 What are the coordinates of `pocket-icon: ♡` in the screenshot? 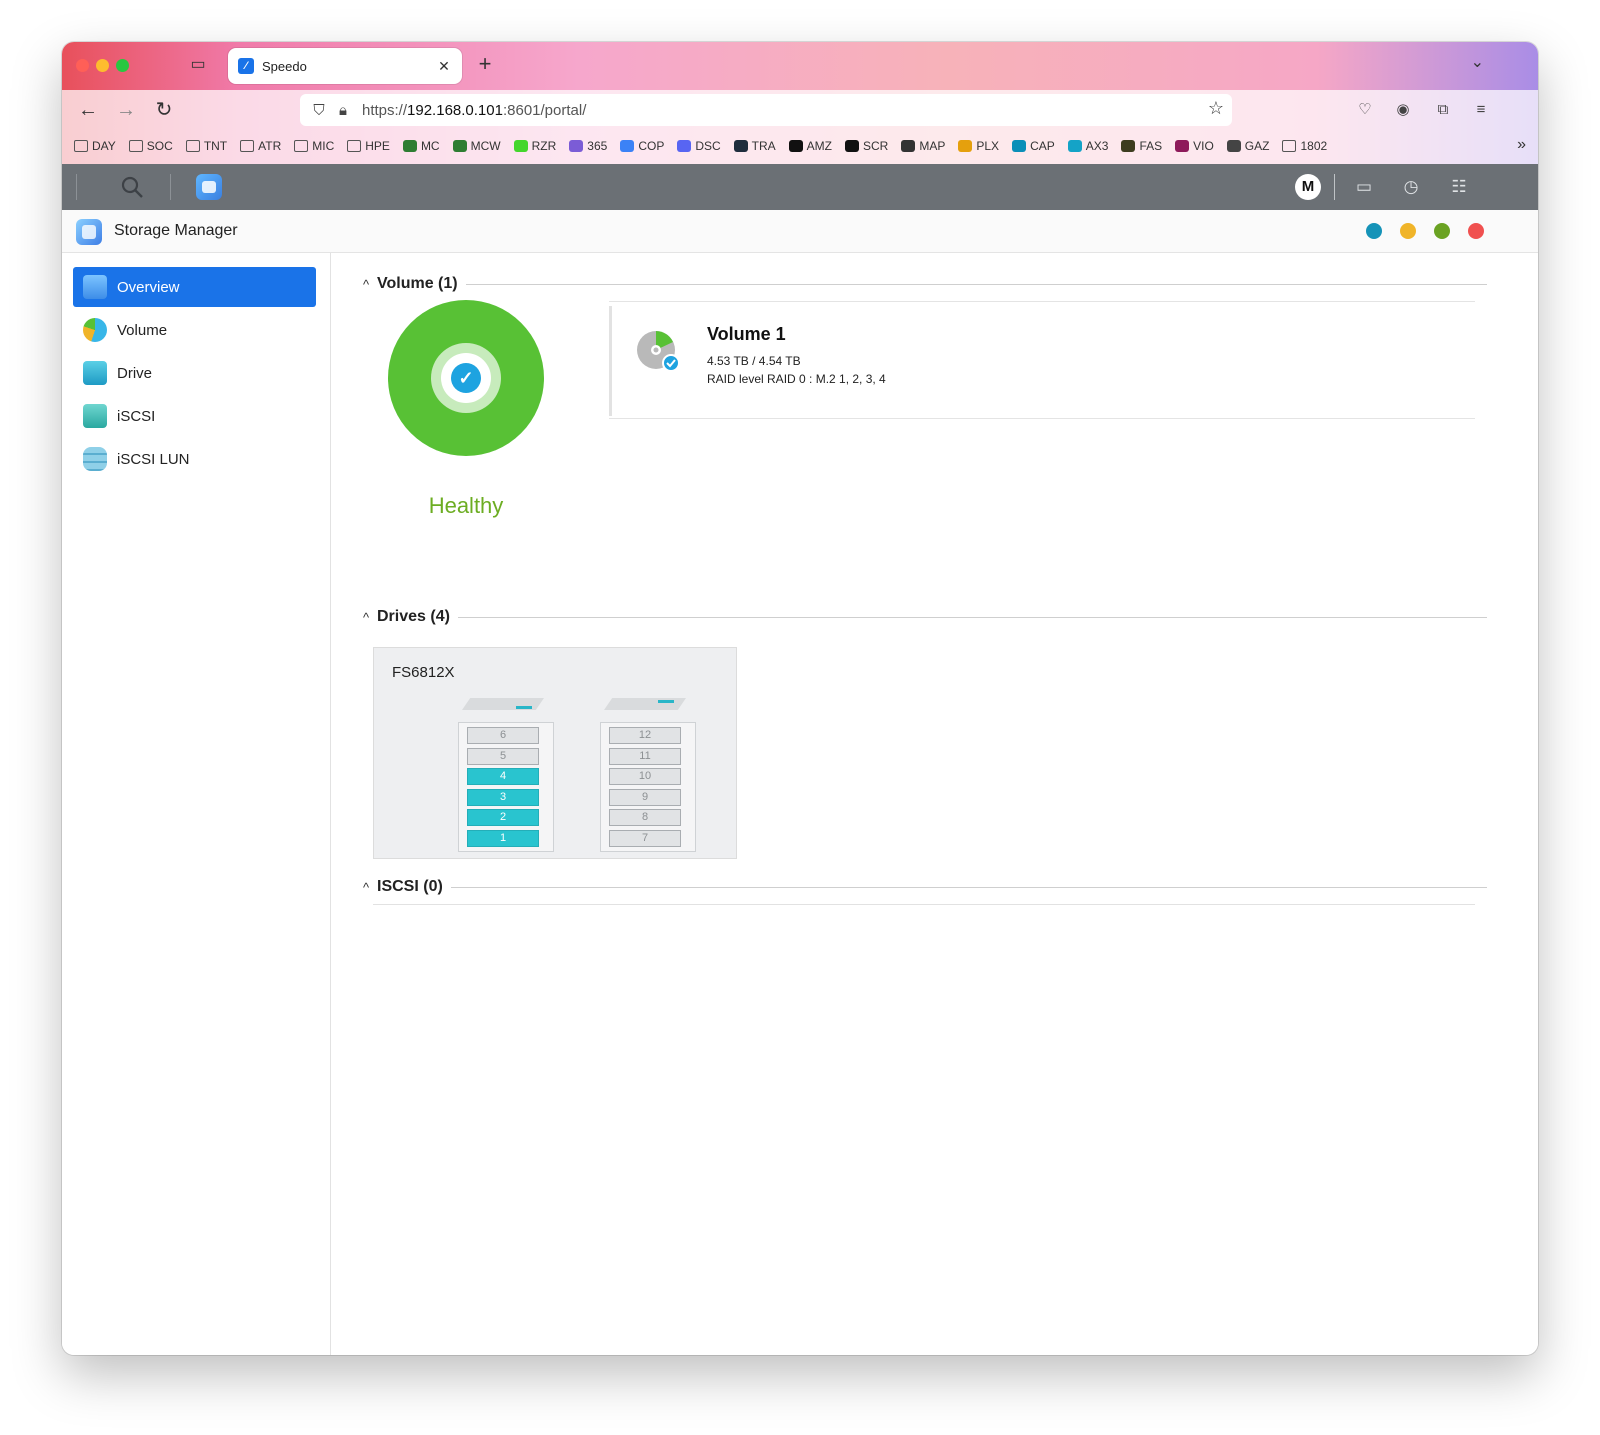 It's located at (1365, 110).